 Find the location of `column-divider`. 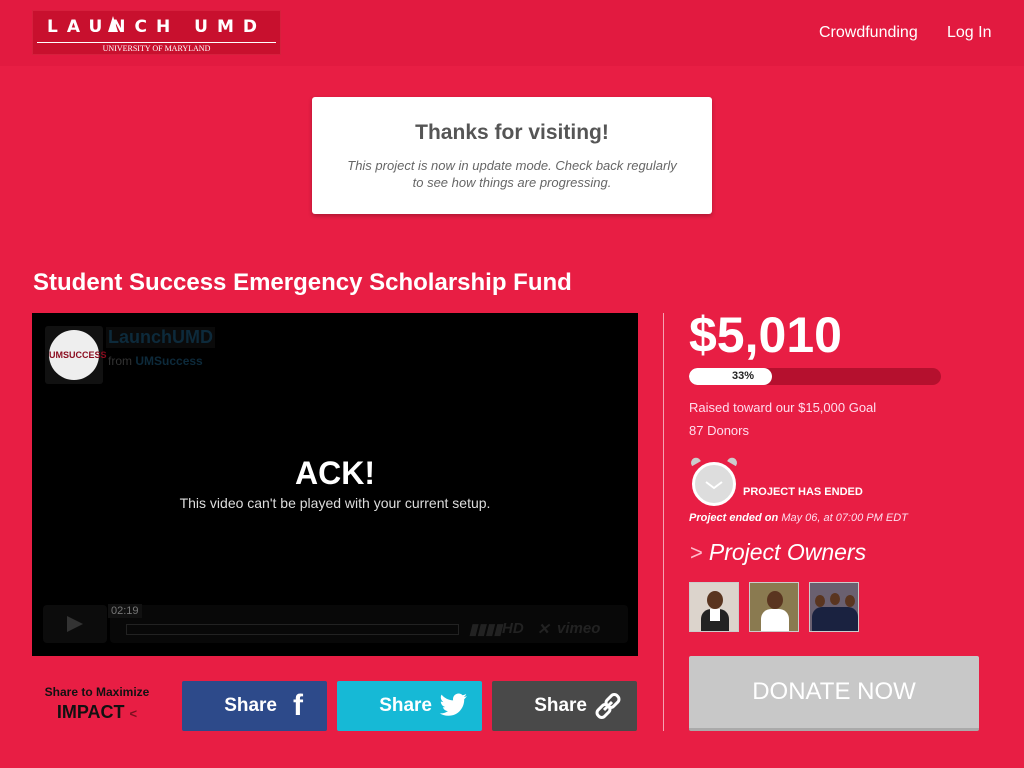

column-divider is located at coordinates (663, 522).